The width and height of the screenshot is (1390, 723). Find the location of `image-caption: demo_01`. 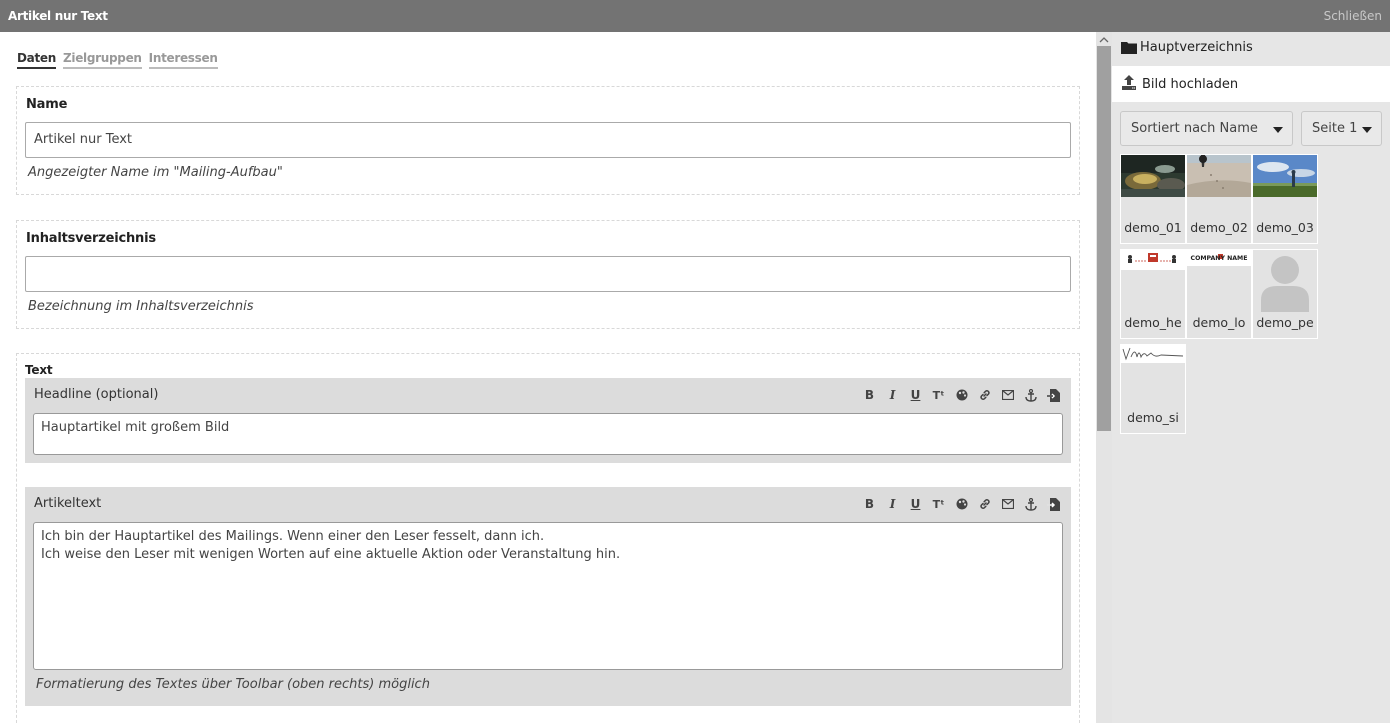

image-caption: demo_01 is located at coordinates (1153, 227).